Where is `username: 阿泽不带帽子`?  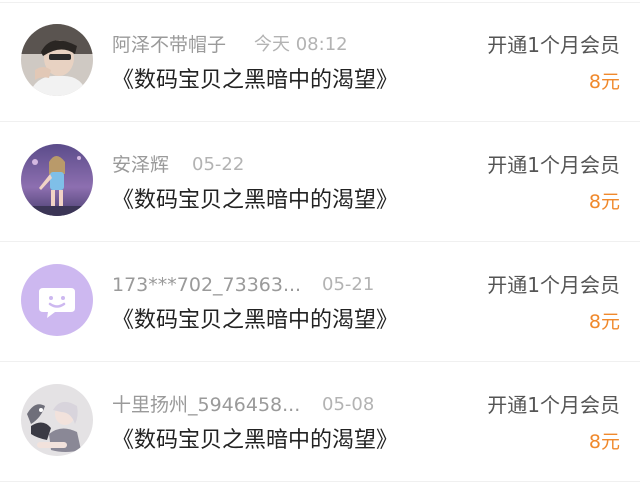 username: 阿泽不带帽子 is located at coordinates (169, 45).